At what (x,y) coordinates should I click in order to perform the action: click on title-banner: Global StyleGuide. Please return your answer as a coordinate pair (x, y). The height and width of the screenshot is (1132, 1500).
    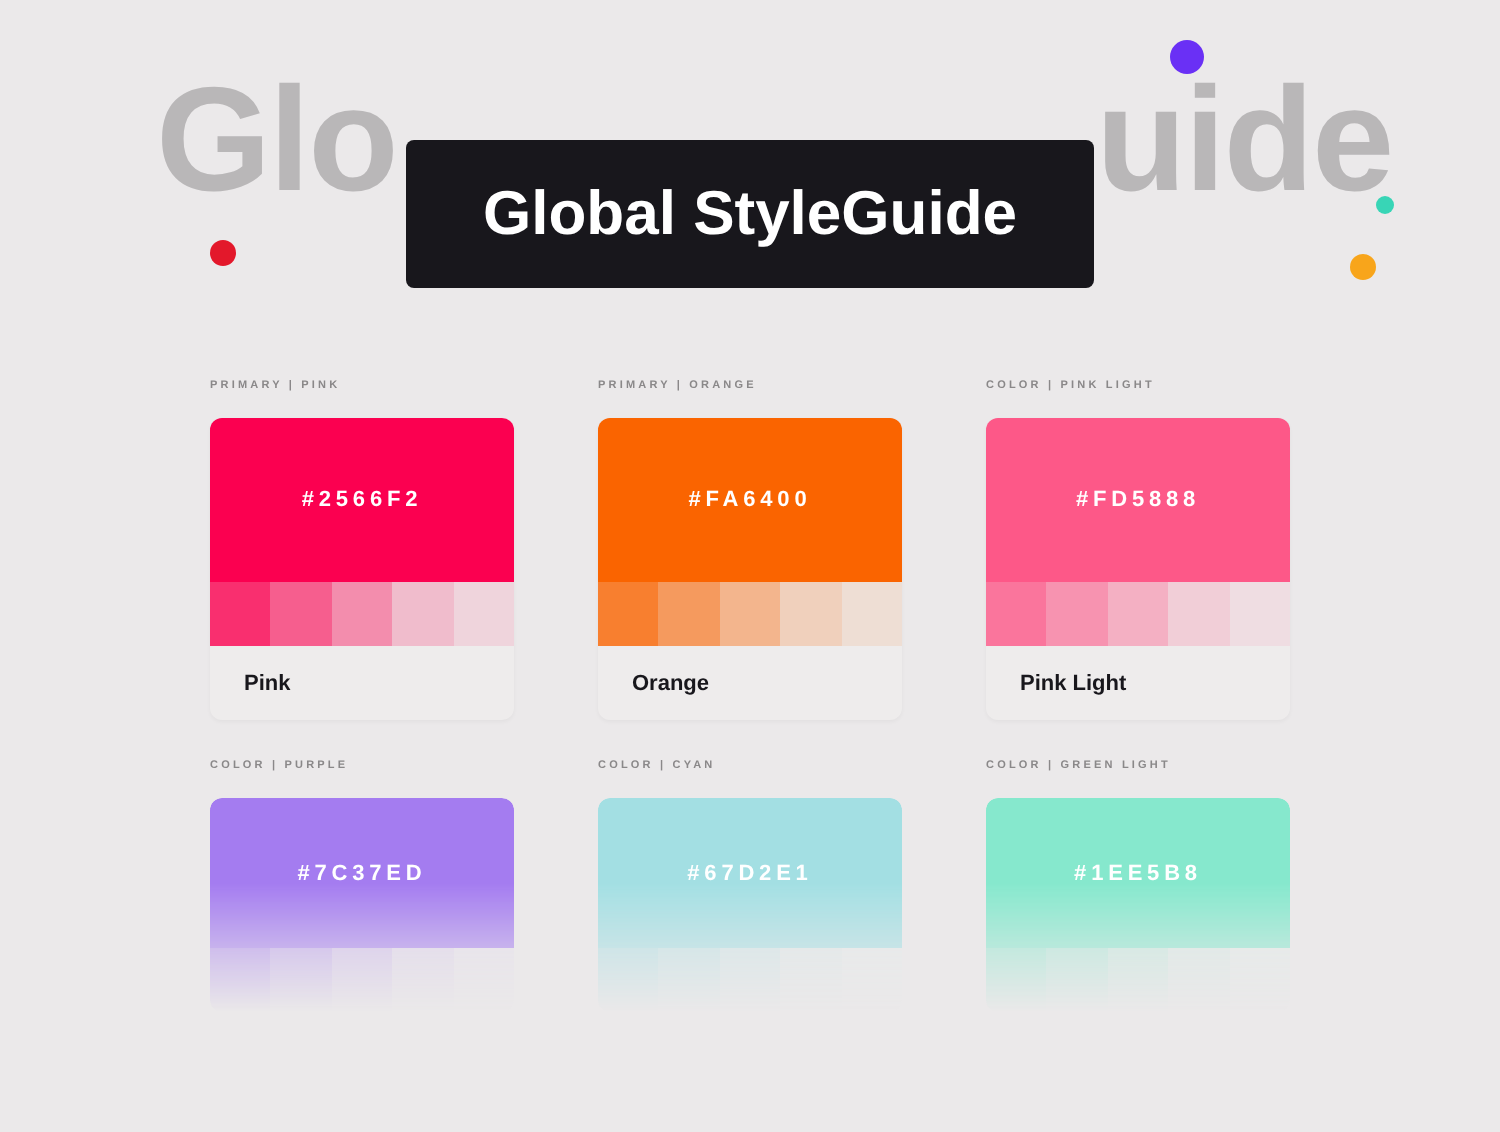
    Looking at the image, I should click on (750, 214).